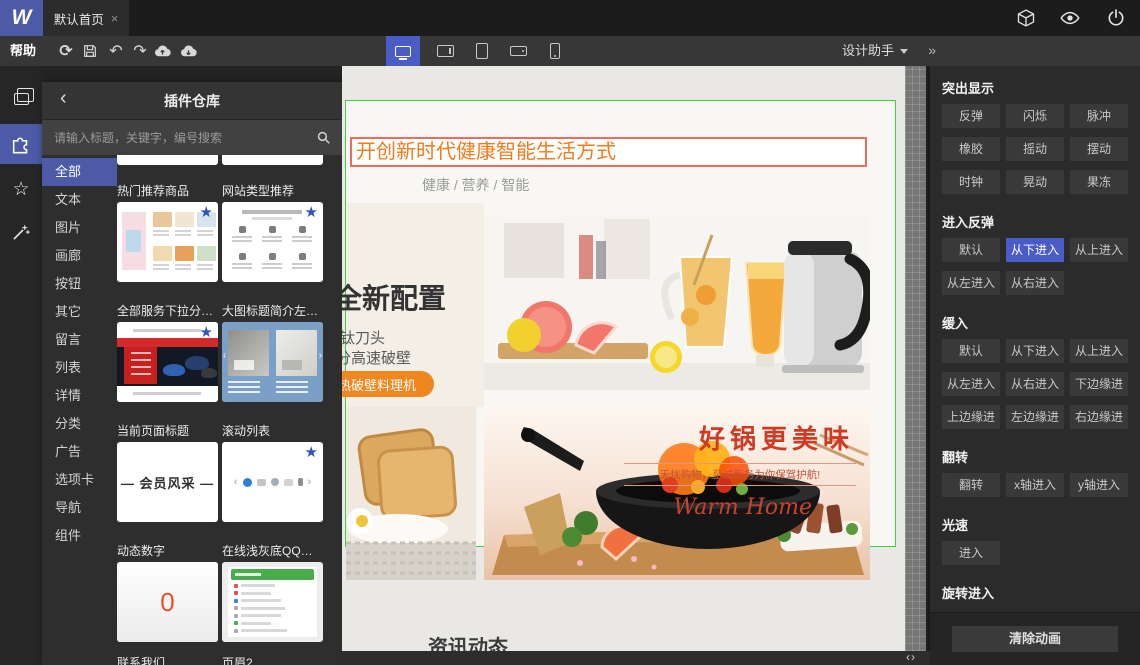  Describe the element at coordinates (475, 185) in the screenshot. I see `hero-subtitle: 健康 / 营养 / 智能` at that location.